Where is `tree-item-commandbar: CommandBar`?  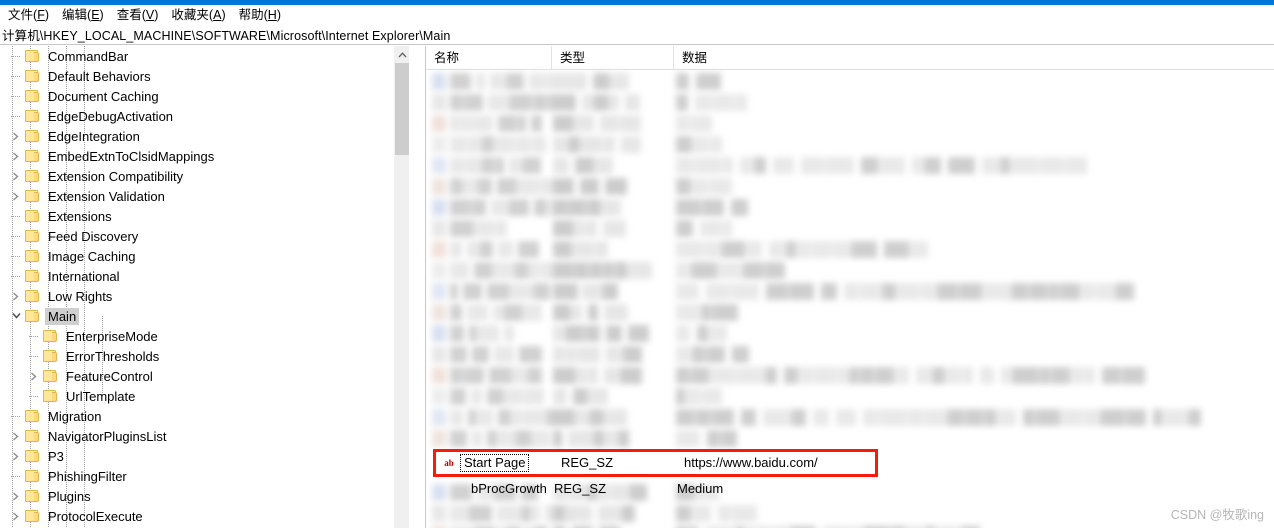 tree-item-commandbar: CommandBar is located at coordinates (69, 56).